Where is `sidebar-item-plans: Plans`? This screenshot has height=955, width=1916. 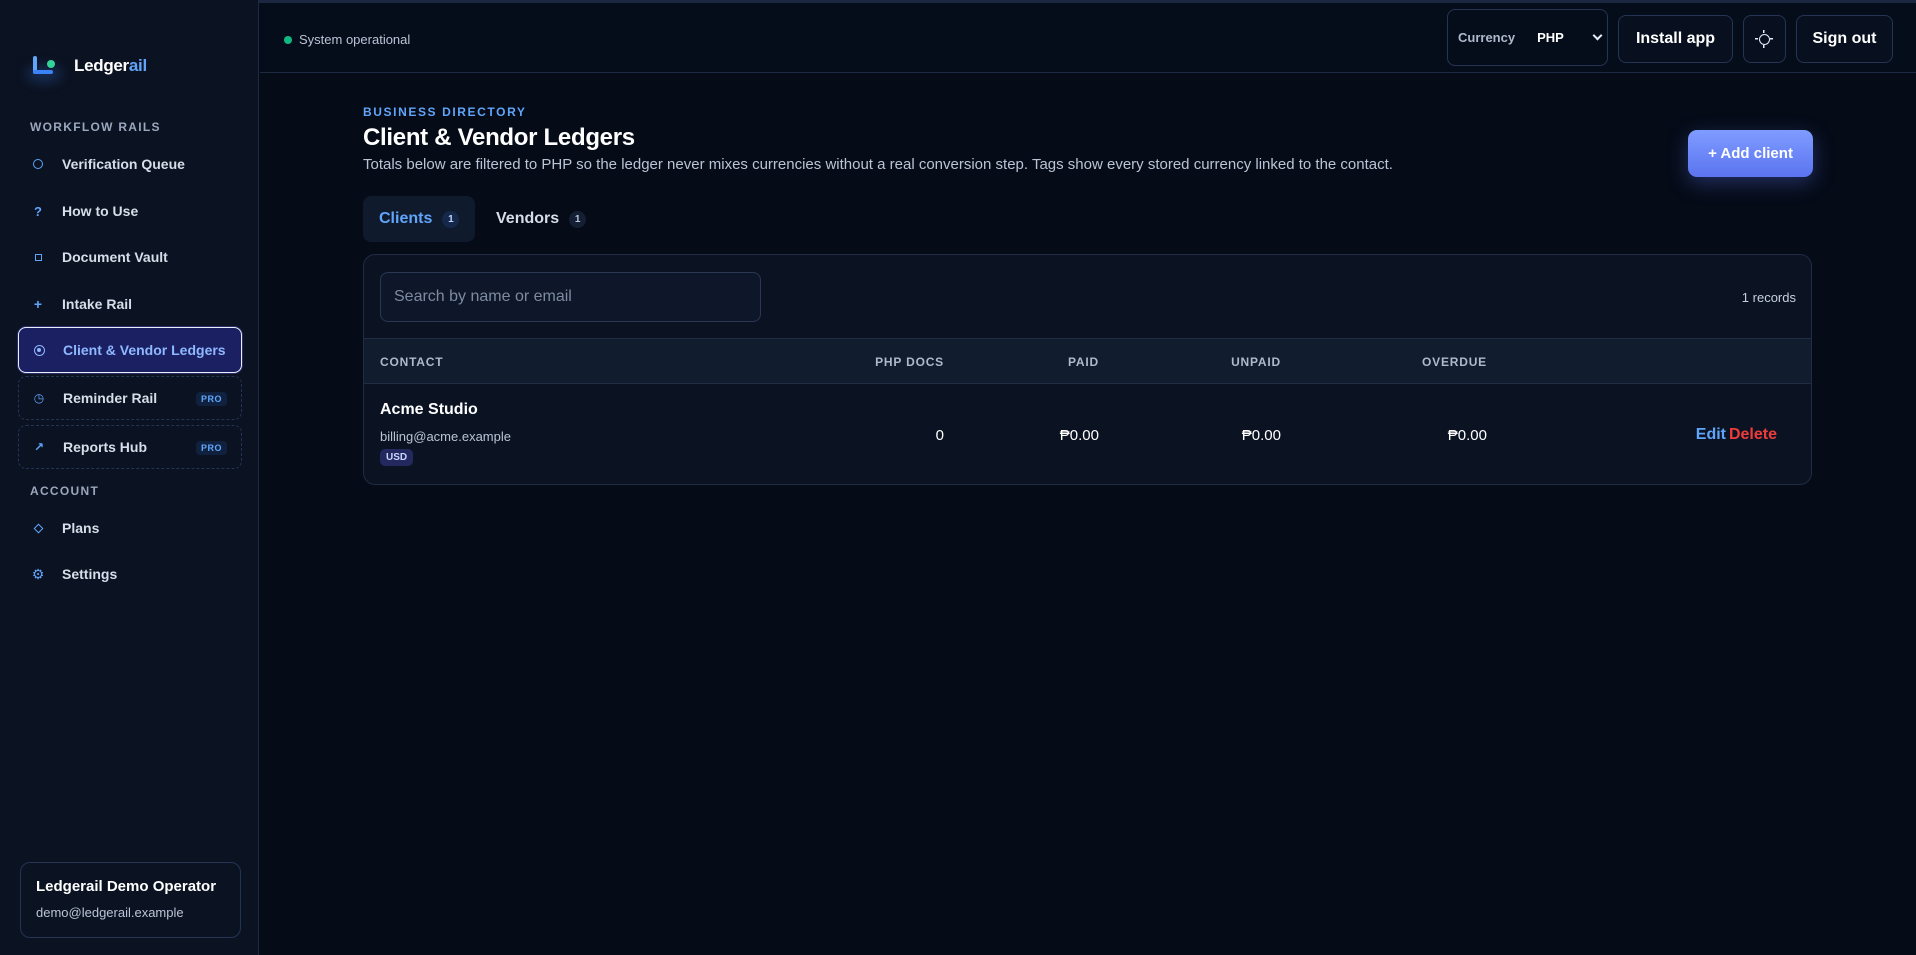
sidebar-item-plans: Plans is located at coordinates (130, 528).